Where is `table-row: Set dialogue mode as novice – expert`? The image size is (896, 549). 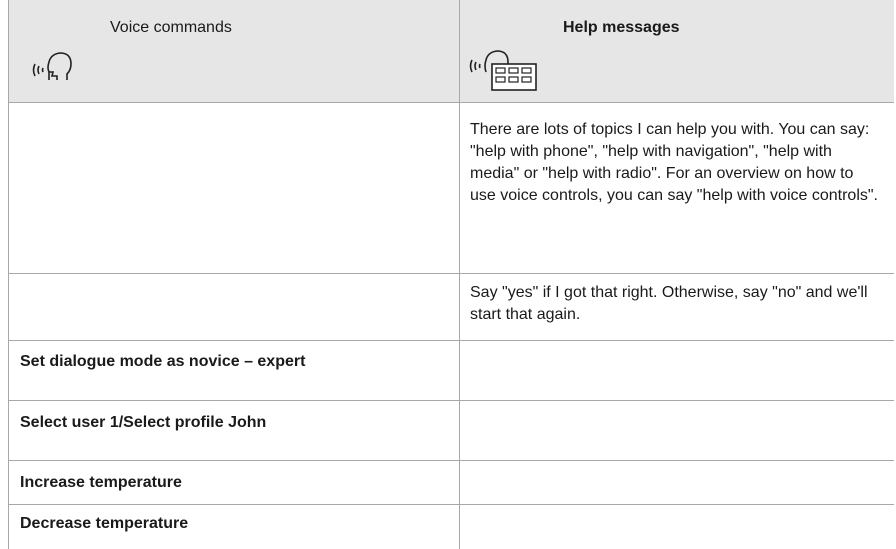
table-row: Set dialogue mode as novice – expert is located at coordinates (451, 370).